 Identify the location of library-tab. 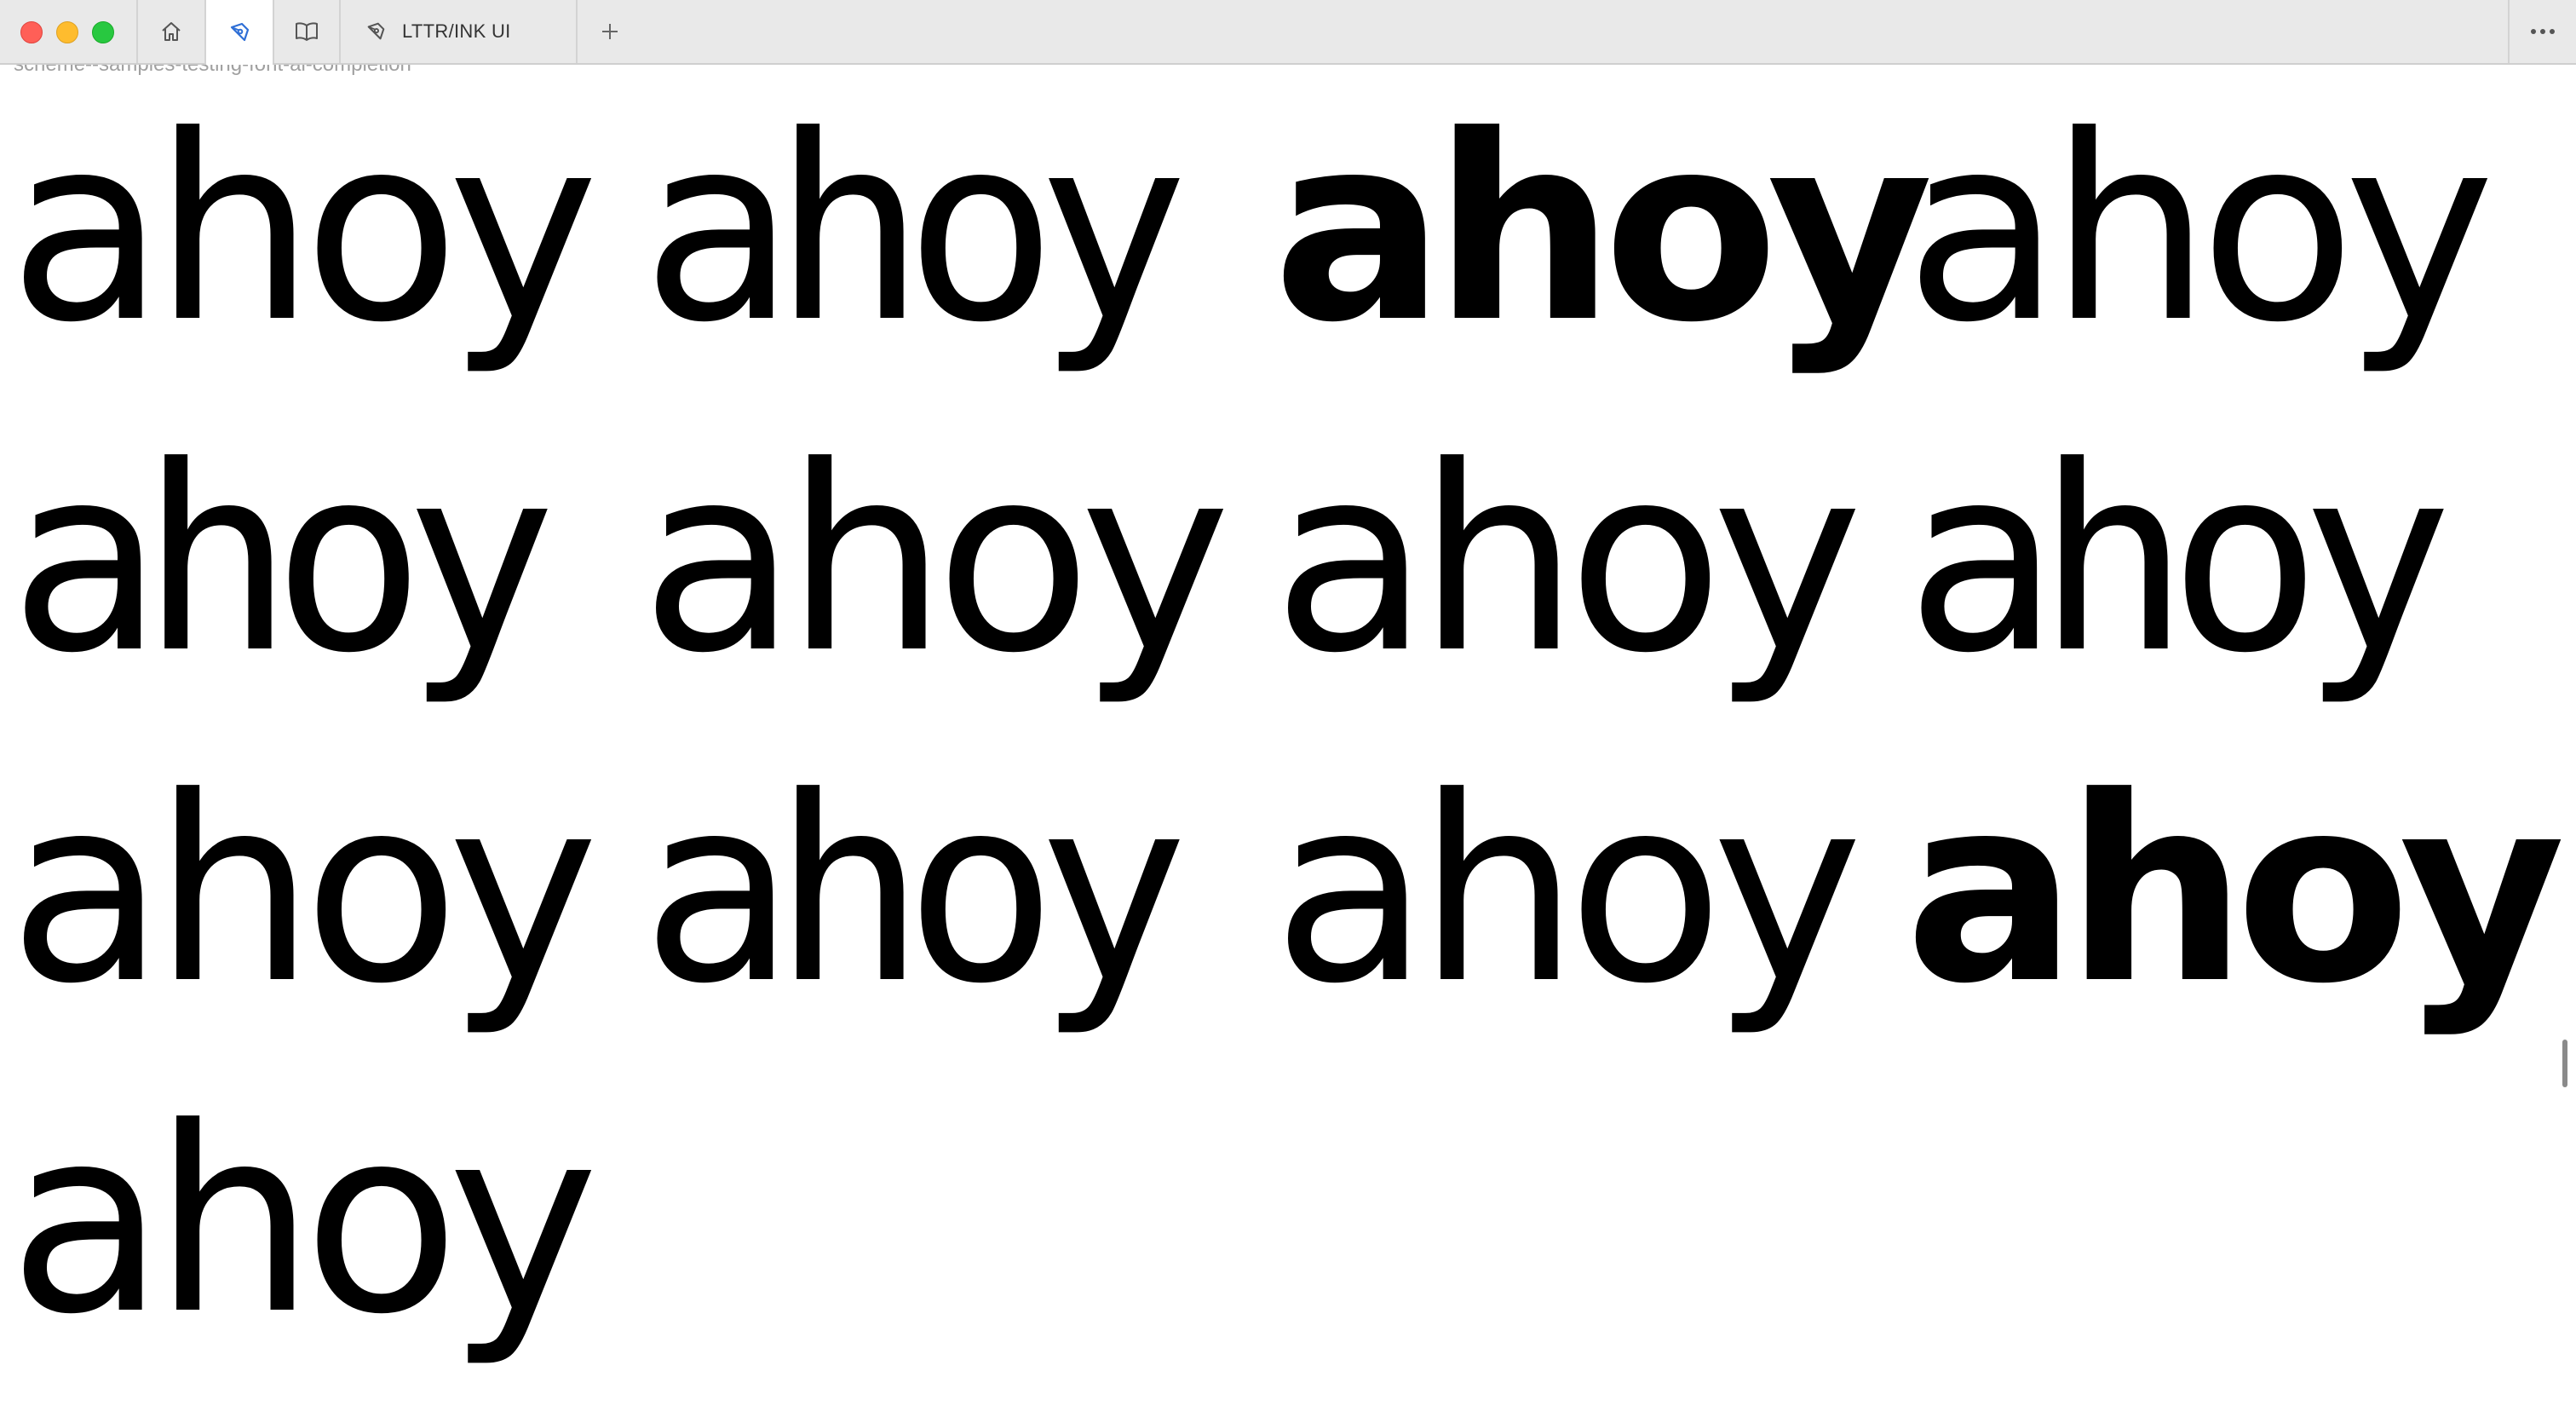
(306, 31).